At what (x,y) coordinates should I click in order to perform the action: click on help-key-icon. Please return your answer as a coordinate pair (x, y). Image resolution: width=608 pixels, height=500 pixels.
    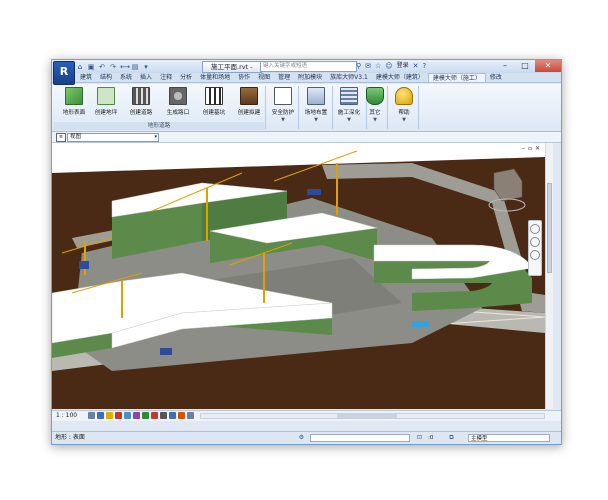
    Looking at the image, I should click on (404, 96).